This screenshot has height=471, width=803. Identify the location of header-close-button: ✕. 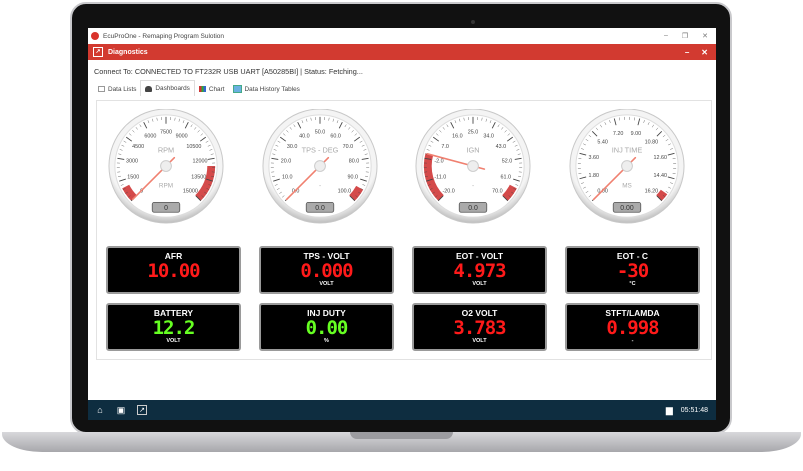
(704, 52).